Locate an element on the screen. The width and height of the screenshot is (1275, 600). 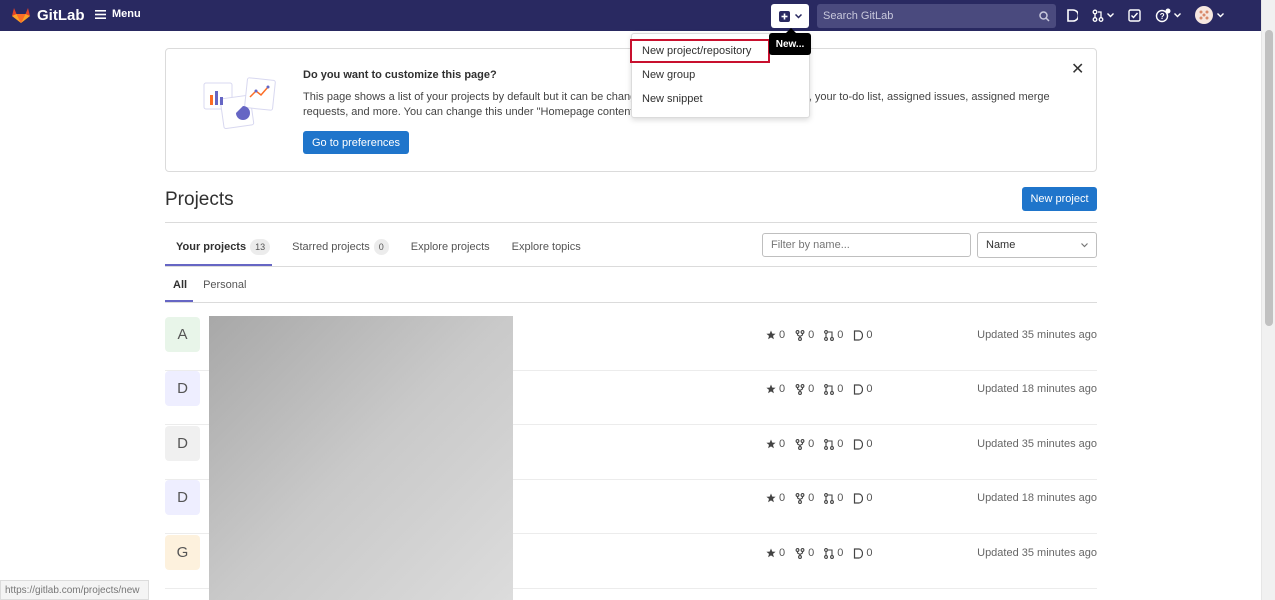
page-title: Projects is located at coordinates (199, 199).